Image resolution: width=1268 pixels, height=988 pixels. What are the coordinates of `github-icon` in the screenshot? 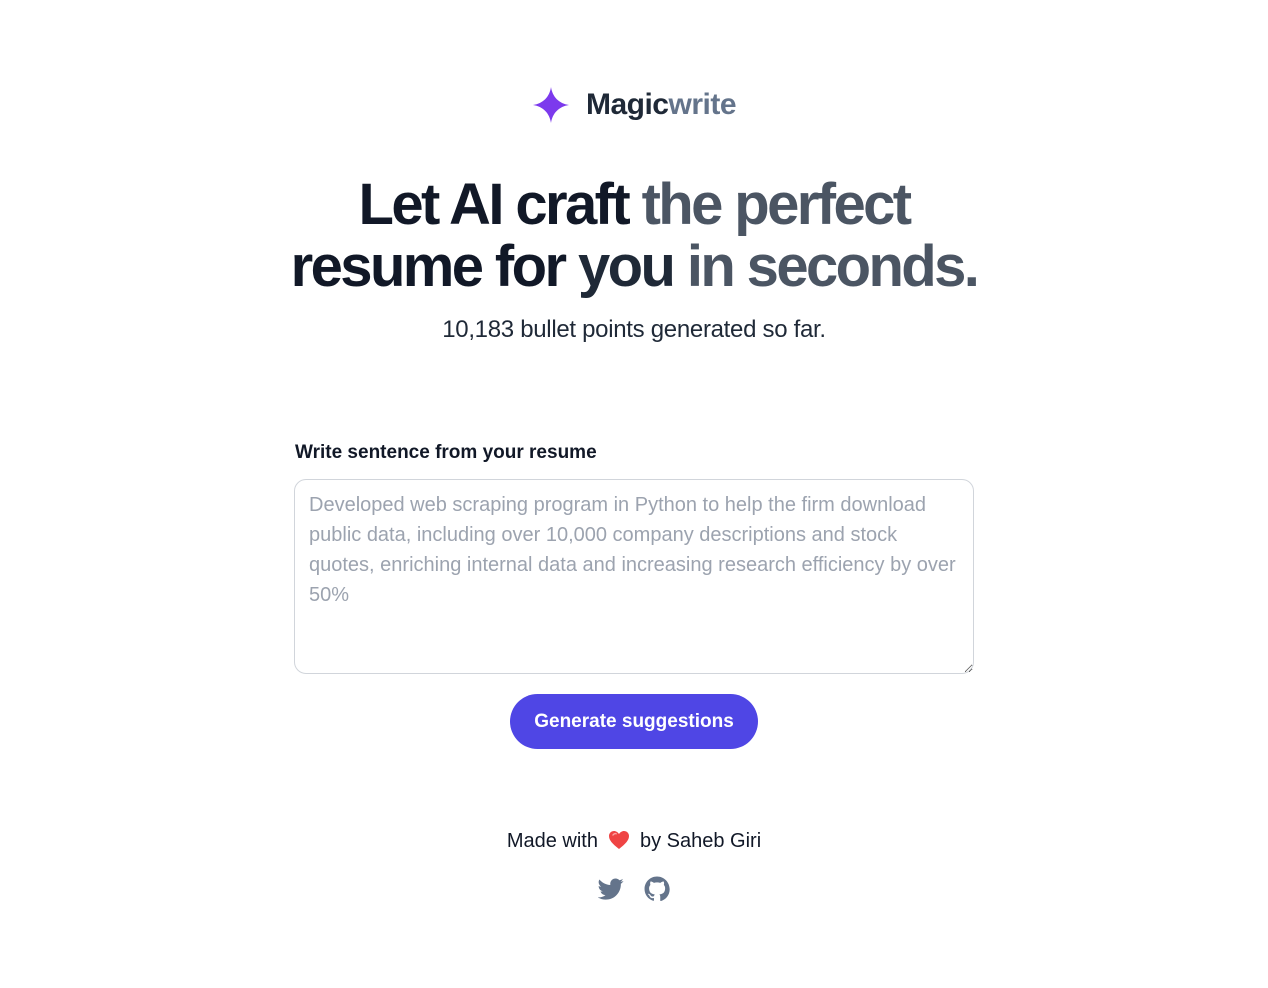 It's located at (657, 889).